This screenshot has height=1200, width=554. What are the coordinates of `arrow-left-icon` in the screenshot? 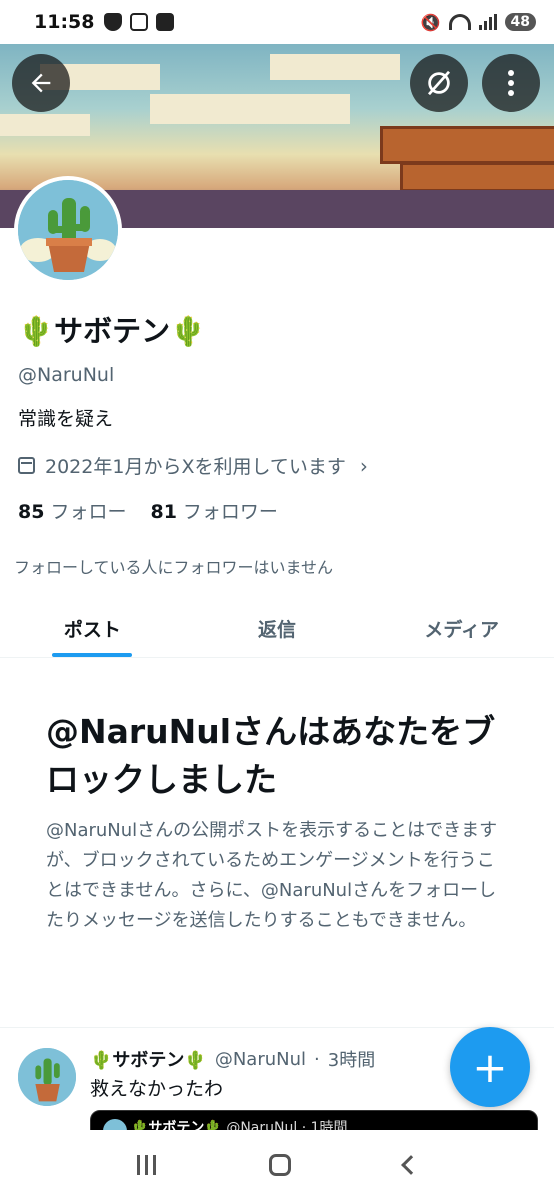 It's located at (41, 83).